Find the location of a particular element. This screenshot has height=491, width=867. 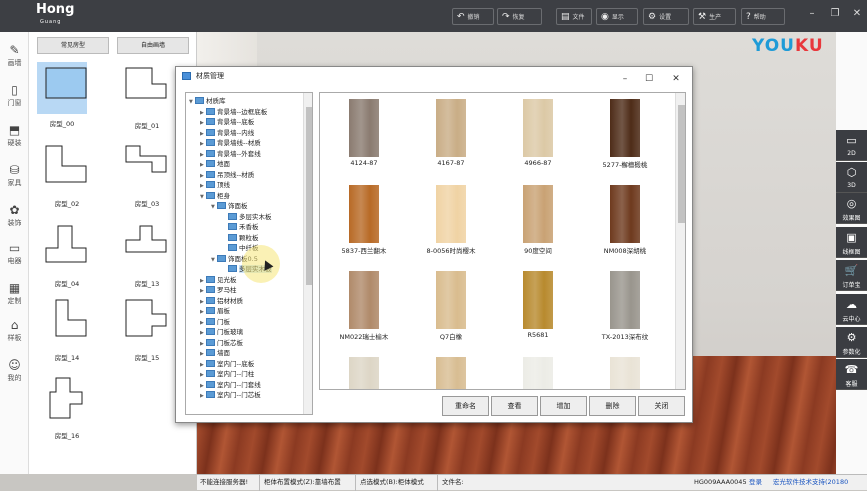

dialog-maximize-button: ☐ is located at coordinates (649, 79).